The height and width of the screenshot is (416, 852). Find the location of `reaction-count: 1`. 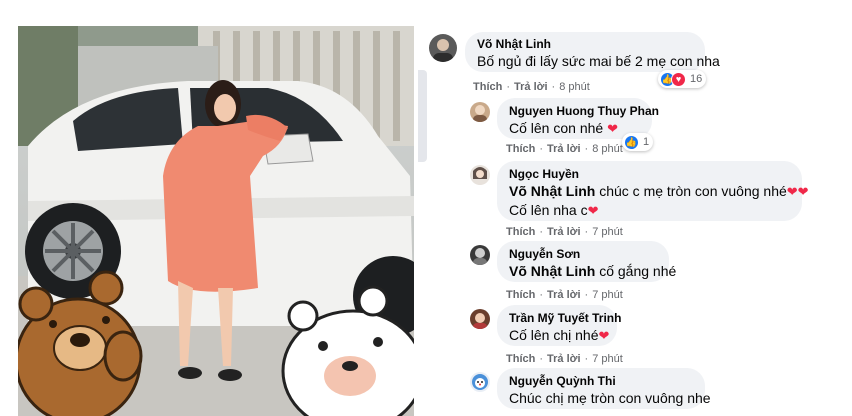

reaction-count: 1 is located at coordinates (646, 142).